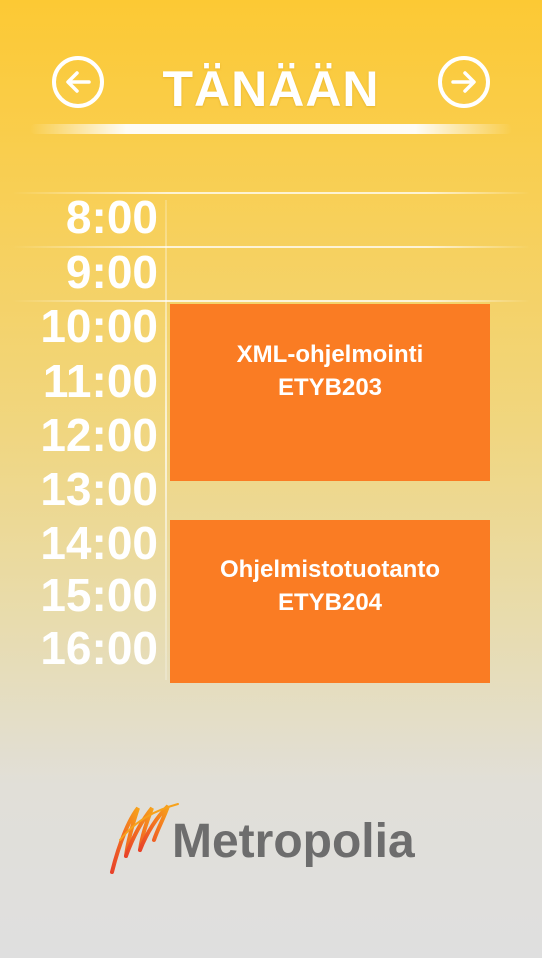 This screenshot has width=542, height=958. I want to click on logo-text: Metropolia, so click(293, 841).